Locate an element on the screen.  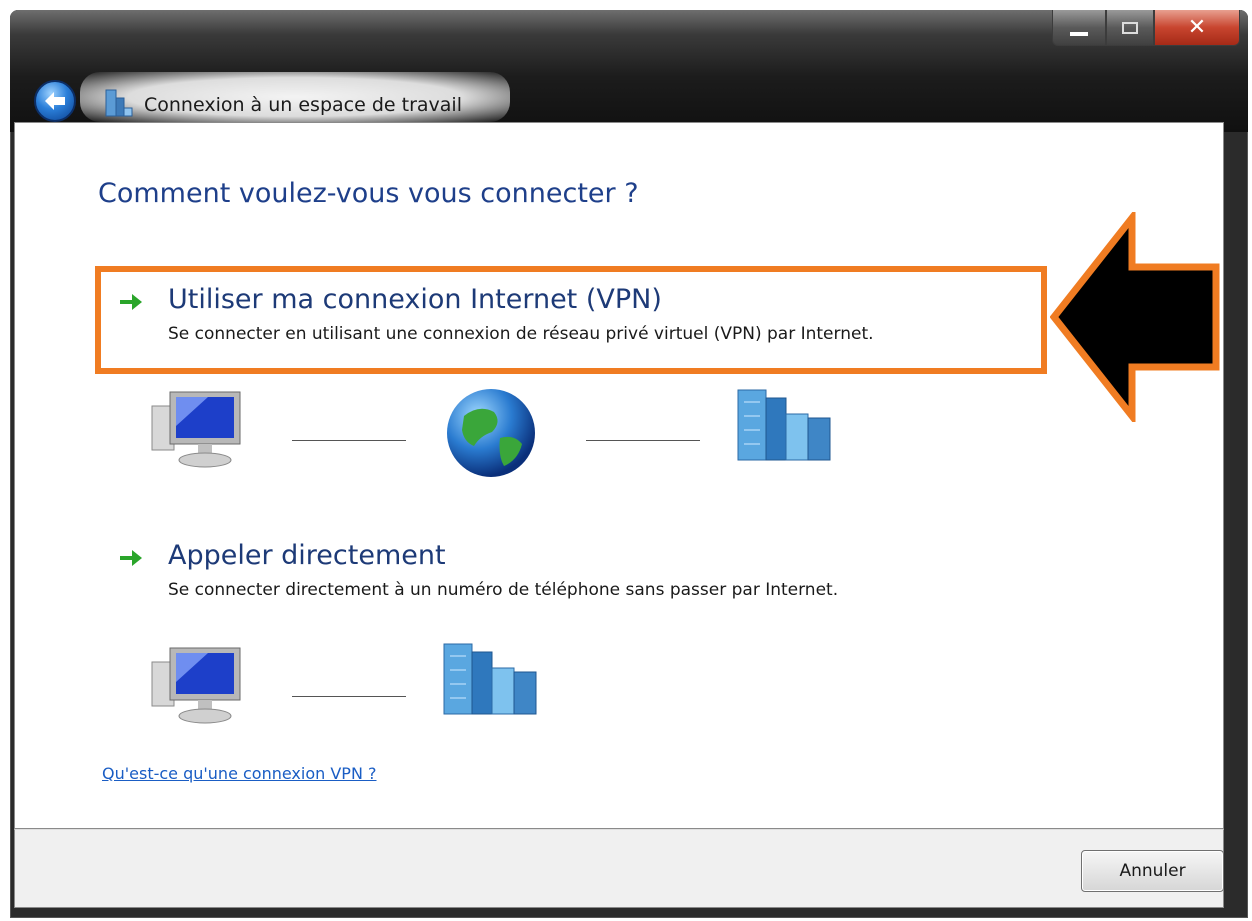
close-button: ✕ is located at coordinates (1197, 28).